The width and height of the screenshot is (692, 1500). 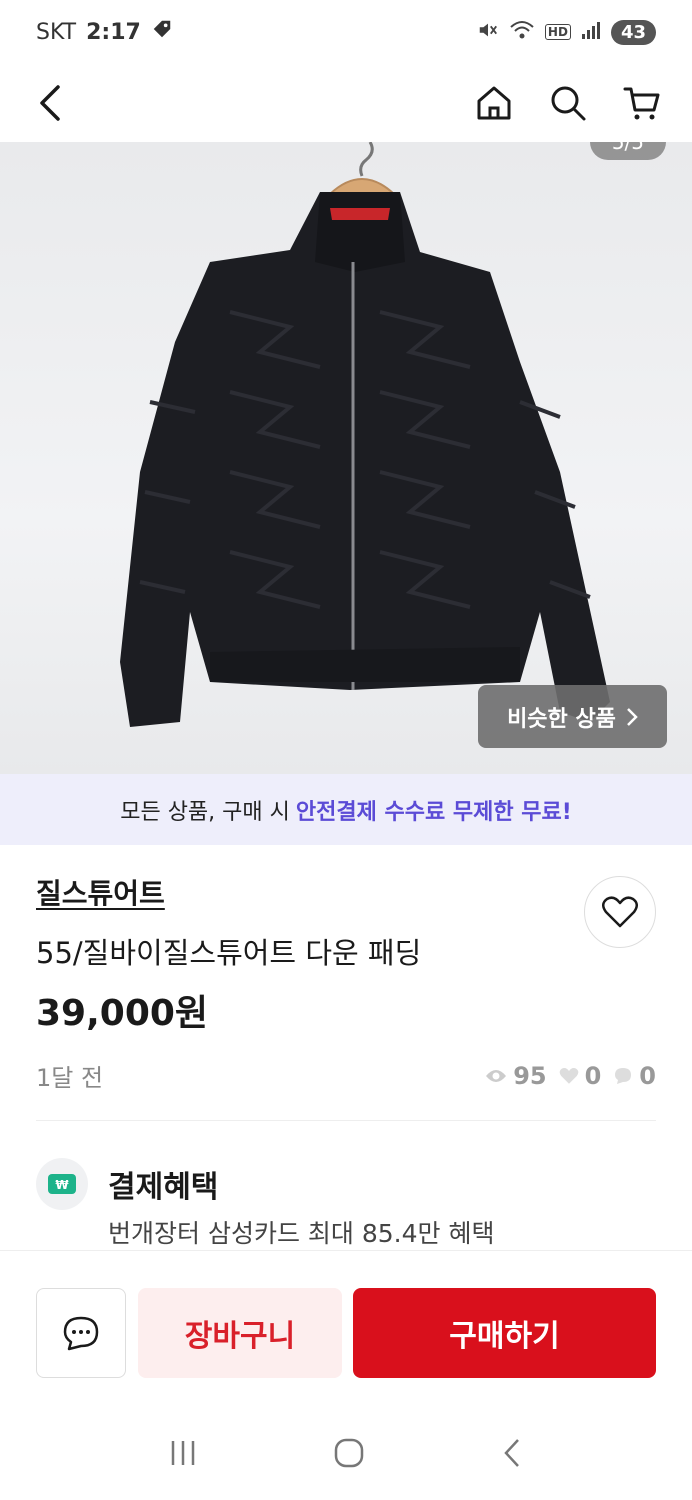 I want to click on heart-icon, so click(x=620, y=912).